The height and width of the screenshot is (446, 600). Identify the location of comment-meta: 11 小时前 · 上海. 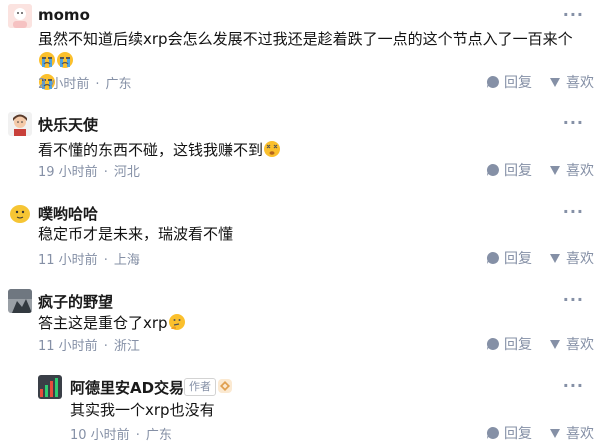
(89, 258).